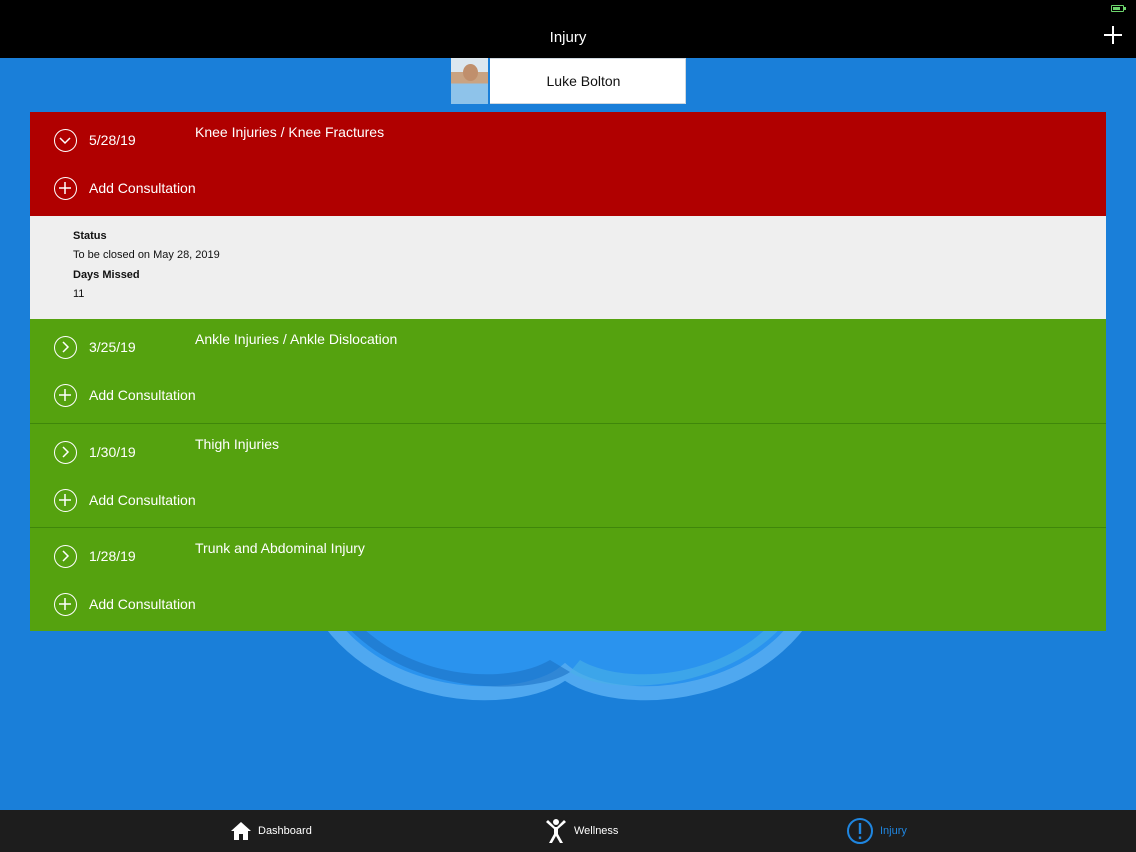 Image resolution: width=1136 pixels, height=852 pixels. What do you see at coordinates (90, 236) in the screenshot?
I see `status-label: Status` at bounding box center [90, 236].